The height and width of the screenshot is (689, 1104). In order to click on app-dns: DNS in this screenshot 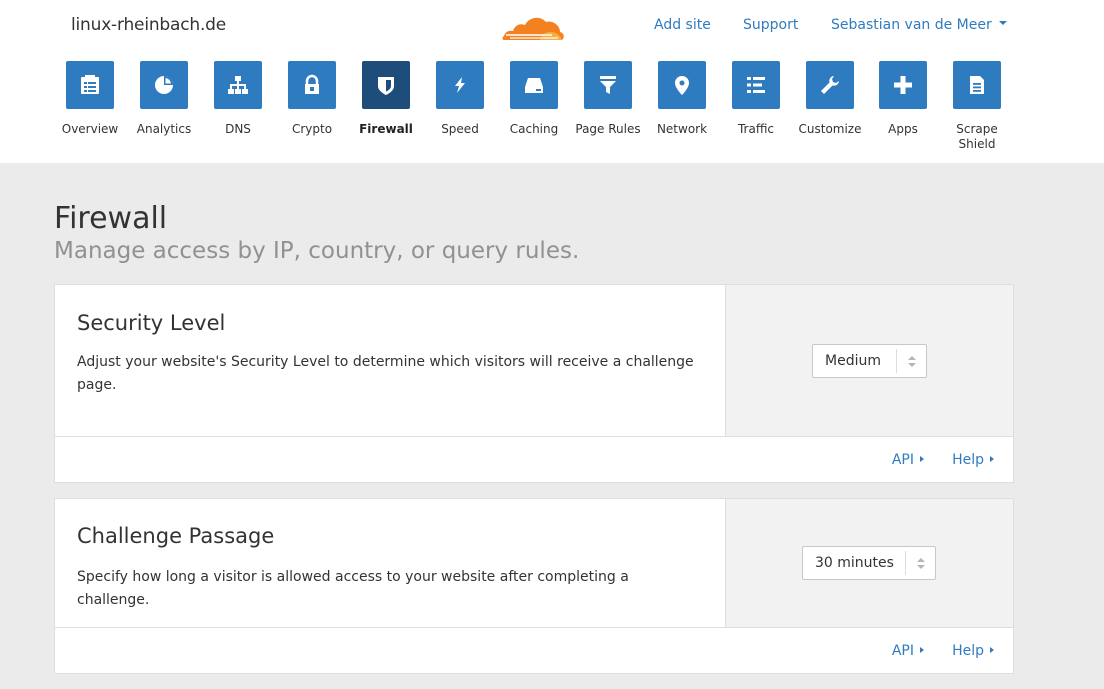, I will do `click(238, 99)`.